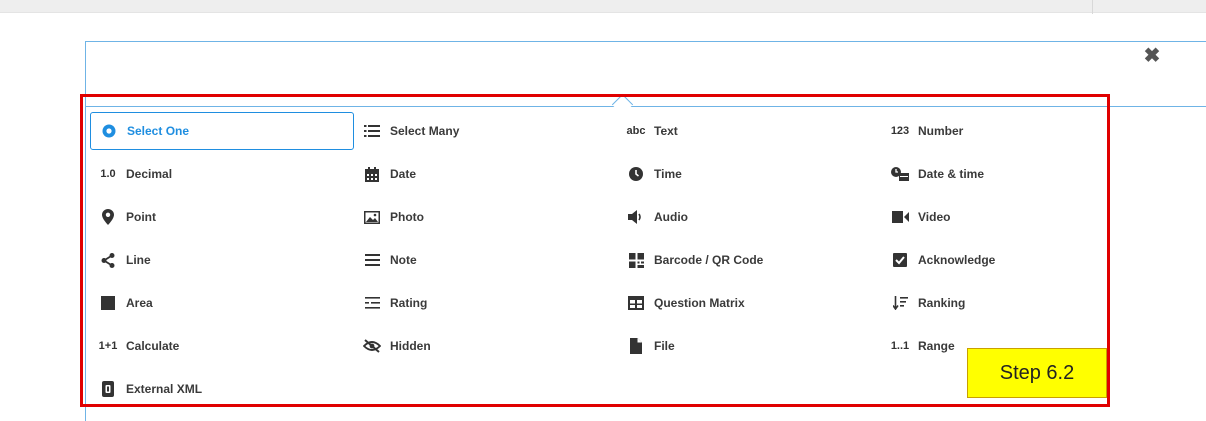  What do you see at coordinates (941, 131) in the screenshot?
I see `type-label: Number` at bounding box center [941, 131].